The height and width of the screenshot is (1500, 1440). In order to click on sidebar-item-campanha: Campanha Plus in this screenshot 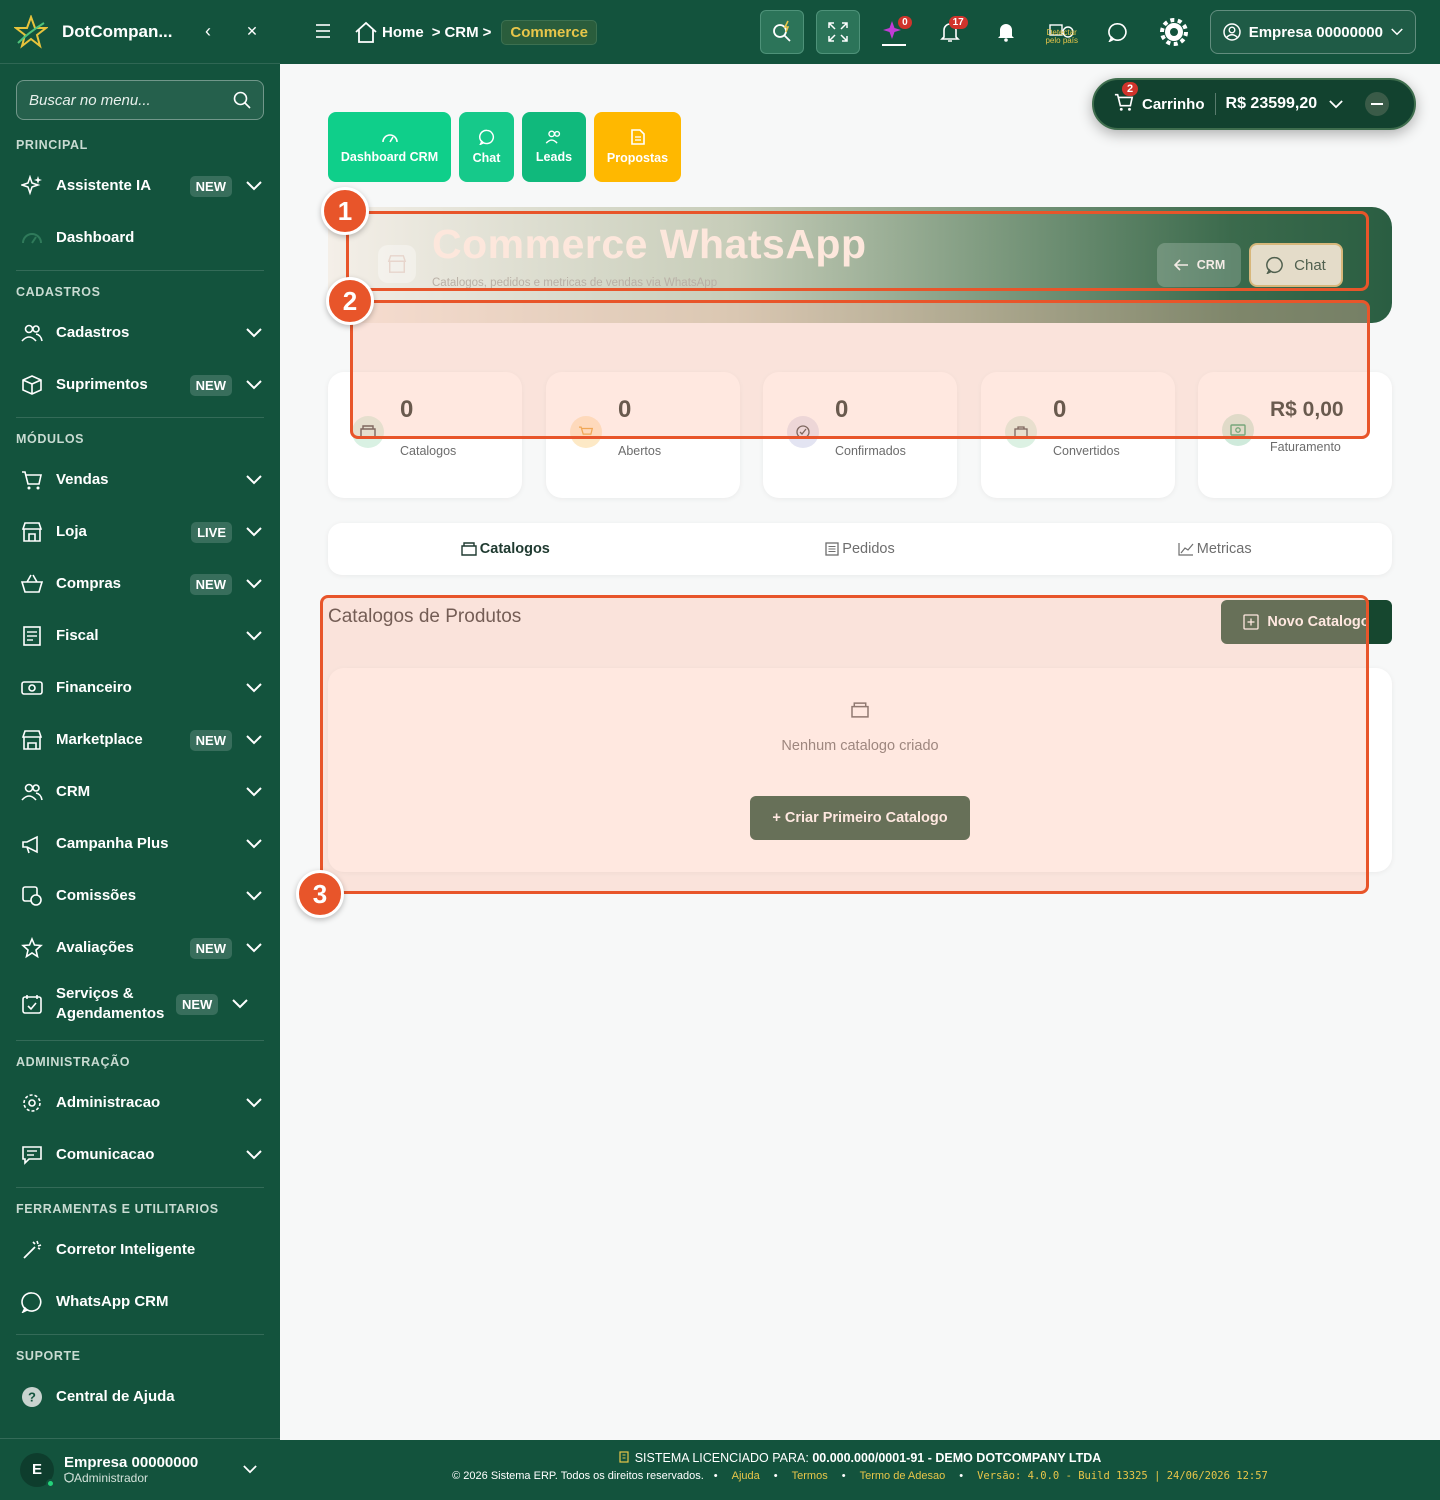, I will do `click(140, 844)`.